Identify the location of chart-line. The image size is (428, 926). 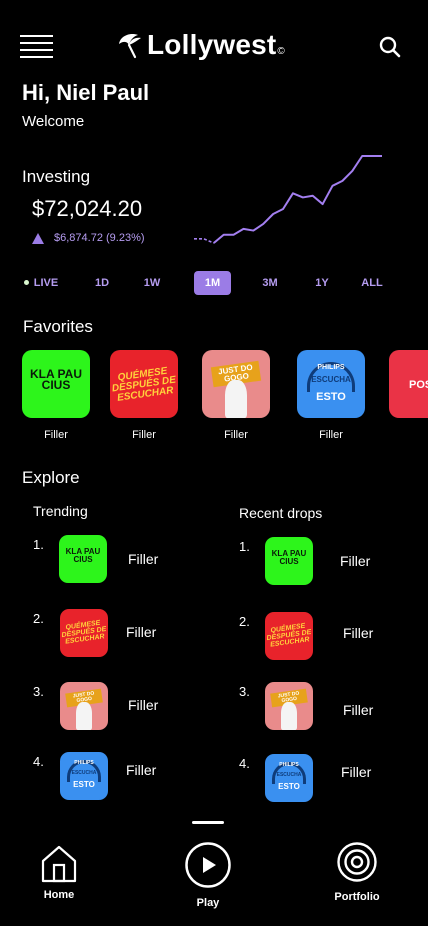
(297, 199).